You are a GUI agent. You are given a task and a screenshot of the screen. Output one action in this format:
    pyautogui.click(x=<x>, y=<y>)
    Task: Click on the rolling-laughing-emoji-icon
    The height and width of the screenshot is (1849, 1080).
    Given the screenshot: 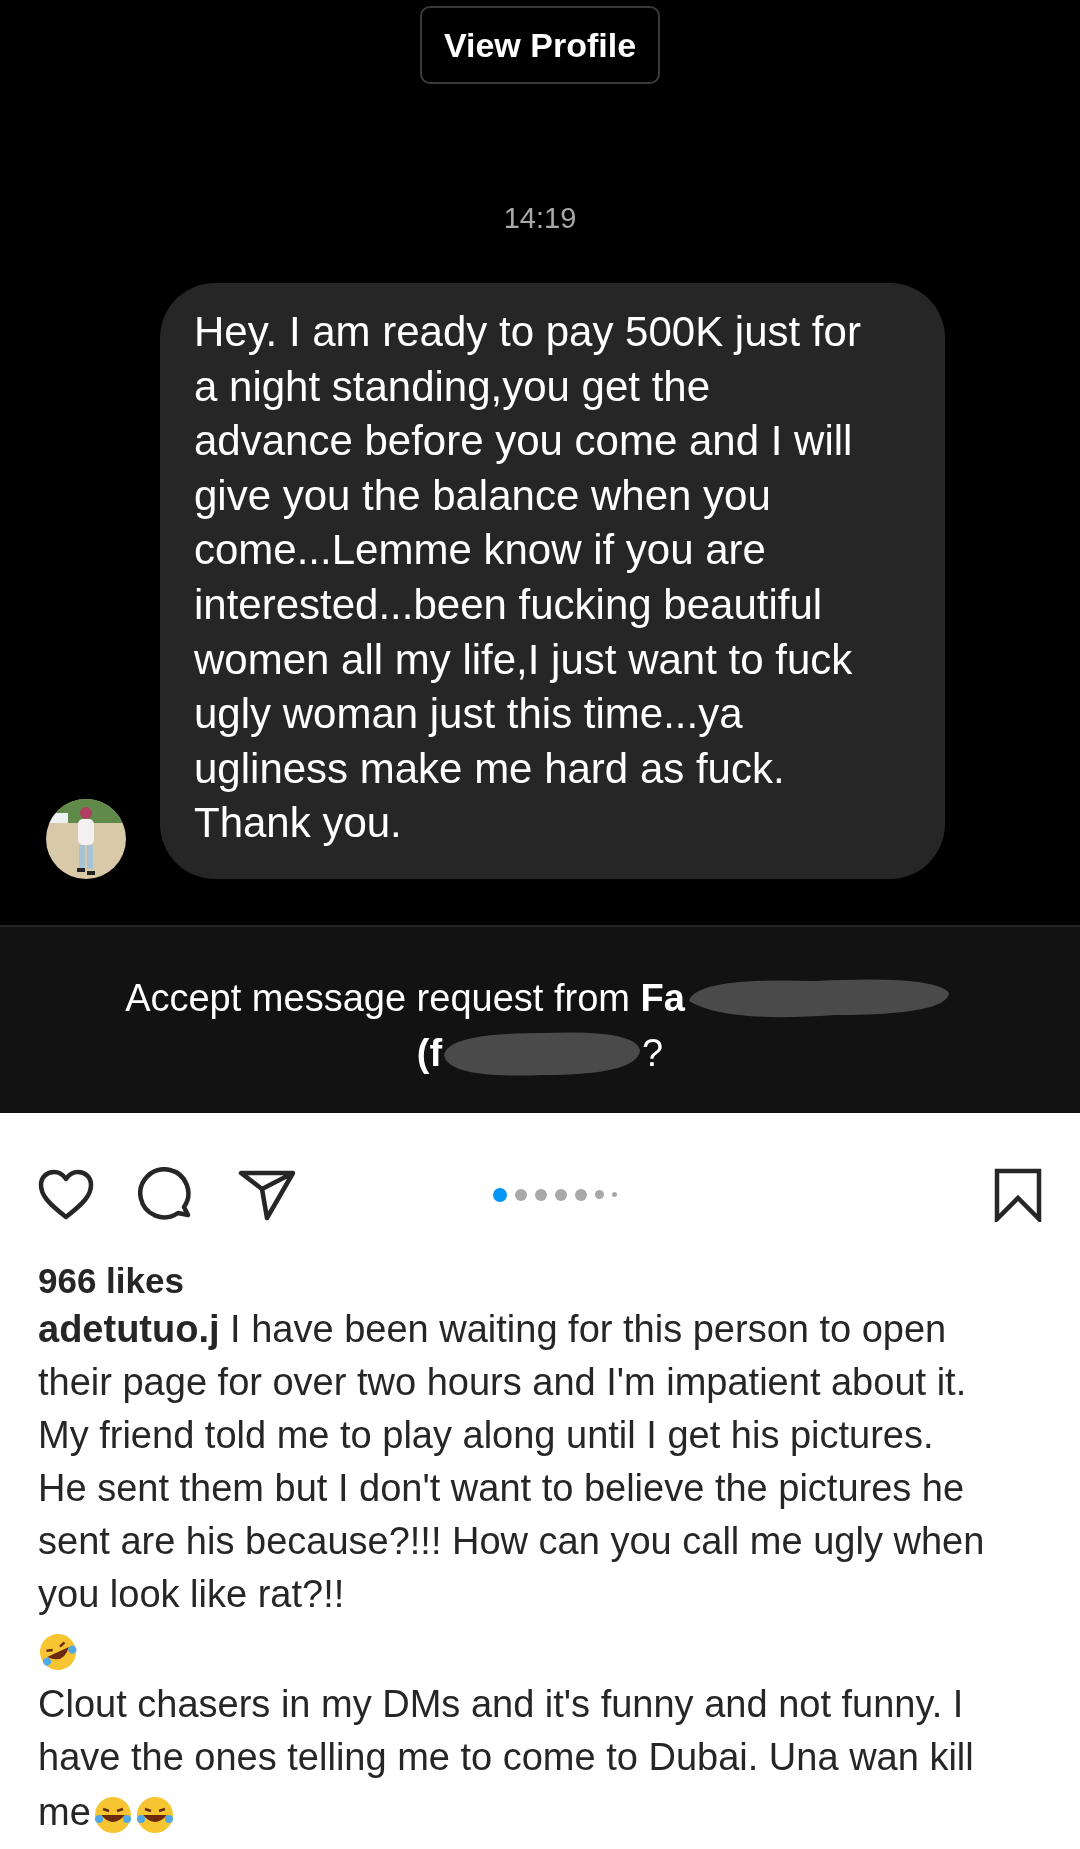 What is the action you would take?
    pyautogui.click(x=58, y=1651)
    